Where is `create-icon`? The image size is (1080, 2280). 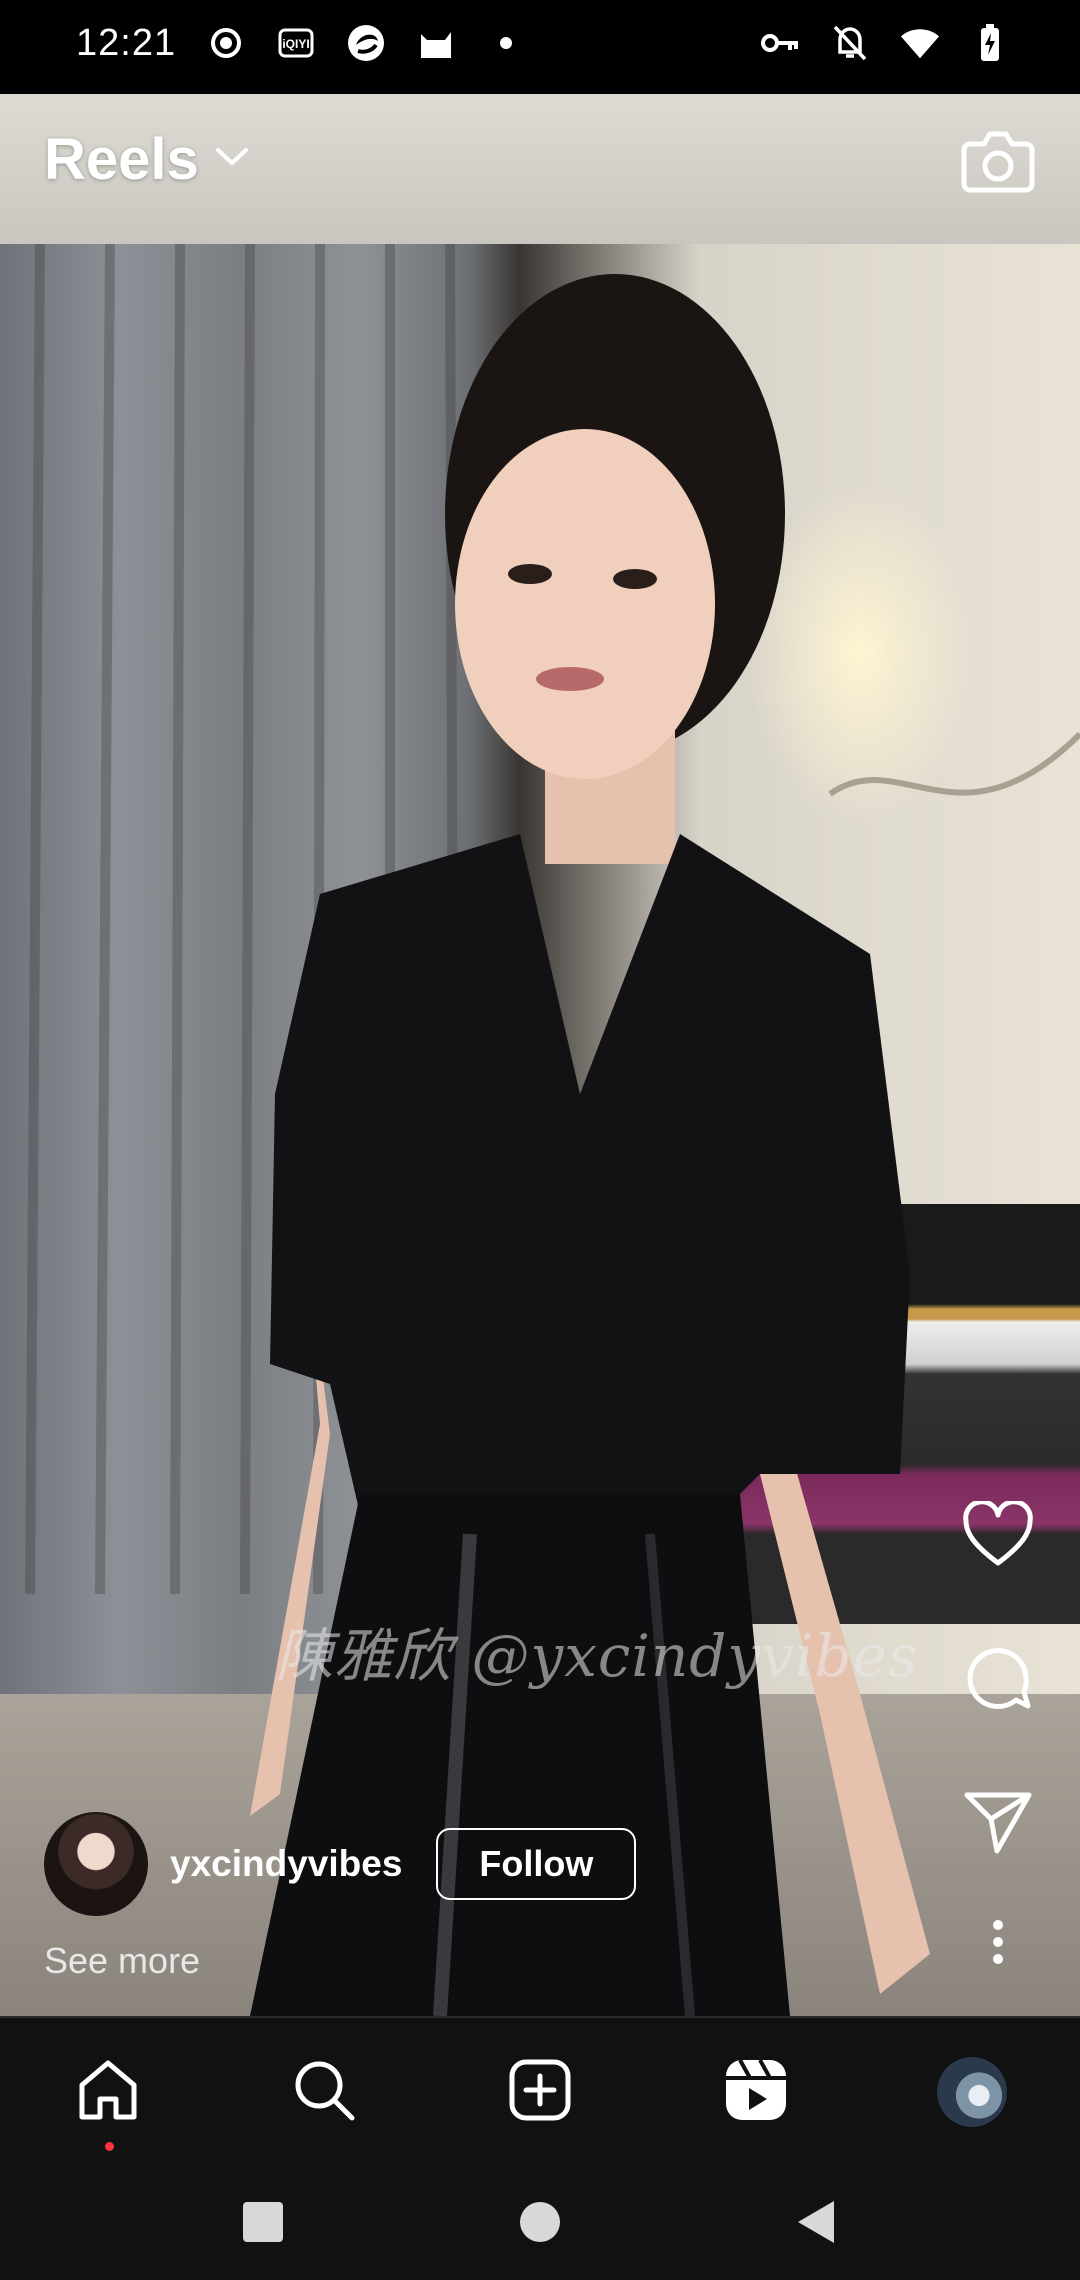 create-icon is located at coordinates (540, 2092).